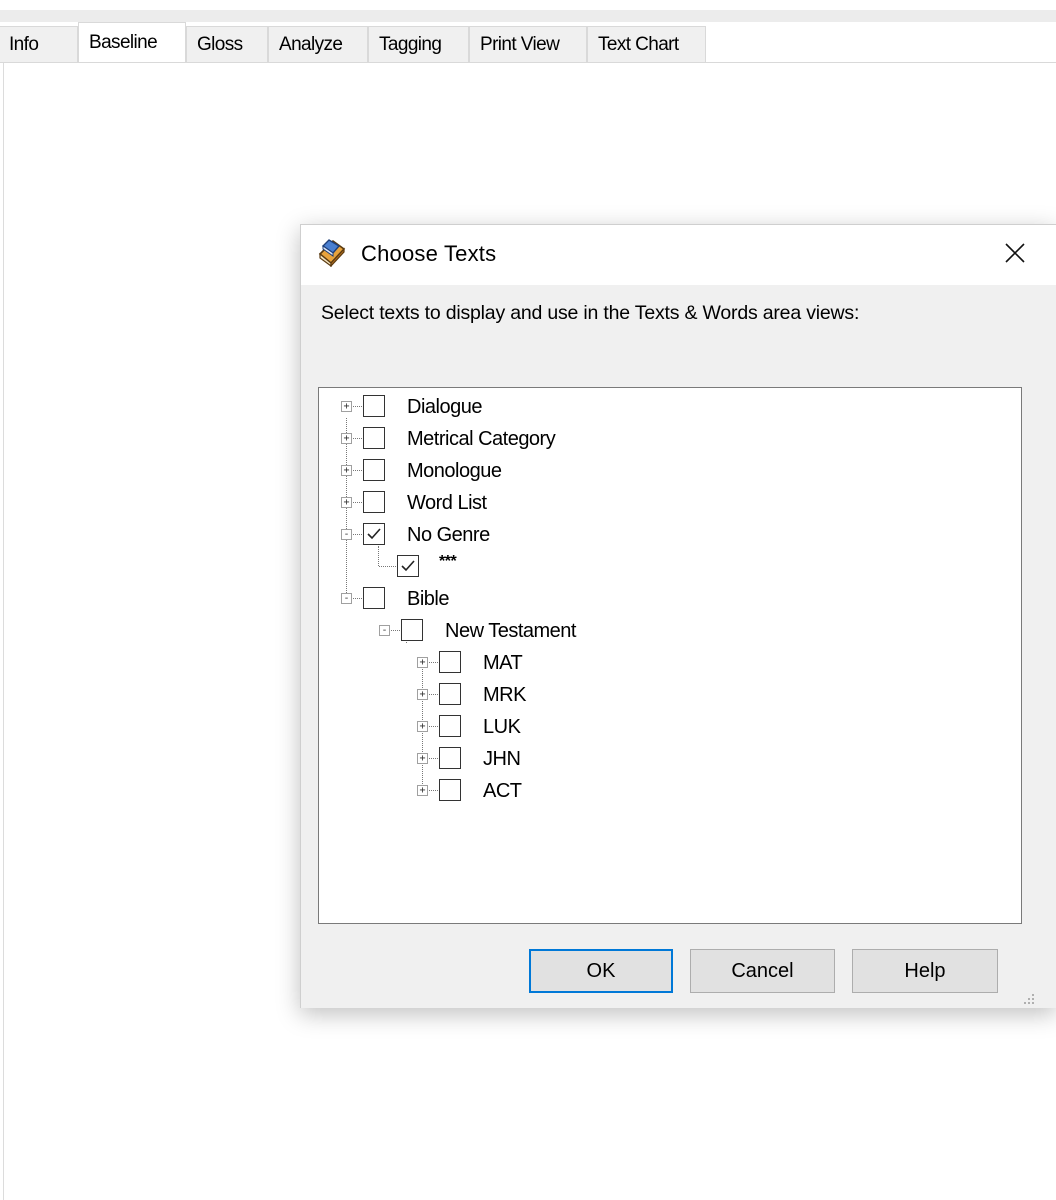  What do you see at coordinates (1028, 998) in the screenshot?
I see `resize-grip-icon` at bounding box center [1028, 998].